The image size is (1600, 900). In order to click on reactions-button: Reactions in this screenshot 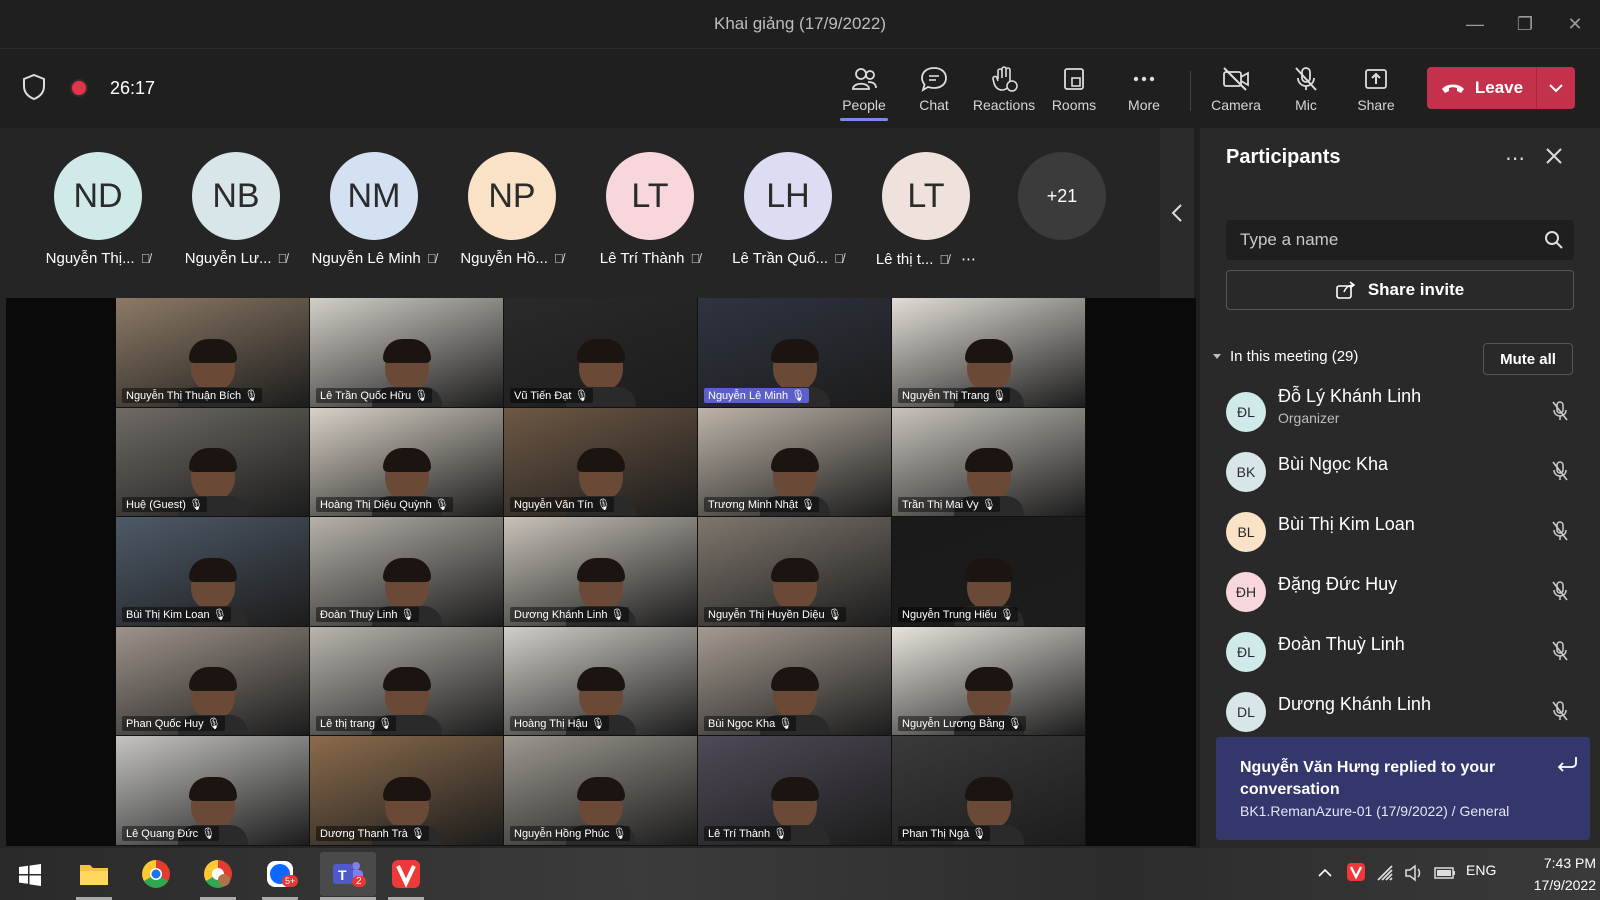, I will do `click(1004, 90)`.